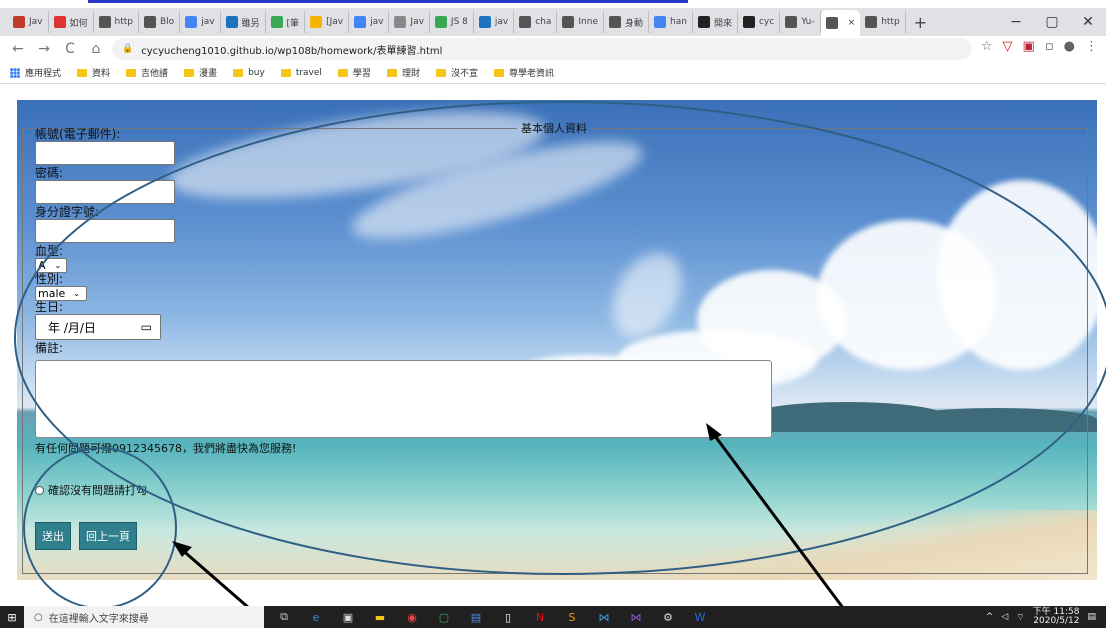  I want to click on vscode-icon: ⋈, so click(604, 617).